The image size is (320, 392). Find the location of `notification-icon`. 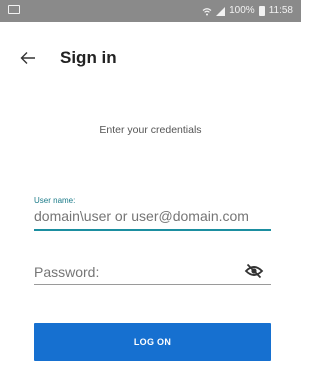

notification-icon is located at coordinates (14, 9).